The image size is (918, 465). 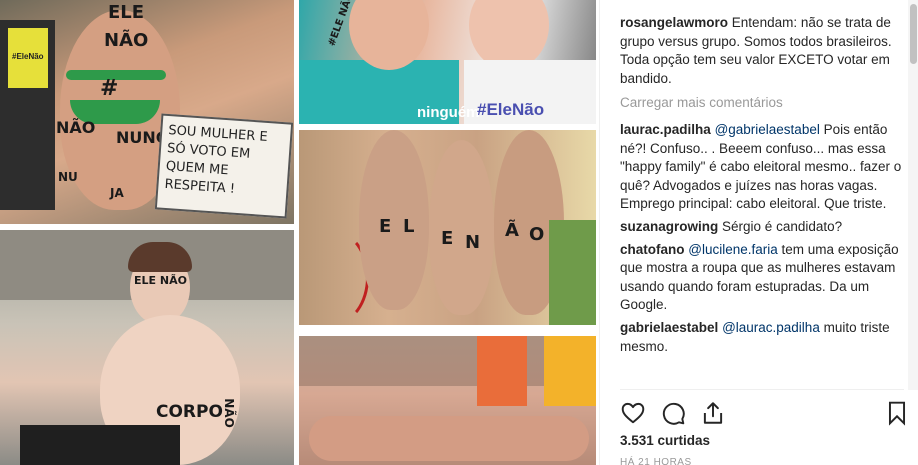 What do you see at coordinates (669, 327) in the screenshot?
I see `comment-username: gabrielaestabel` at bounding box center [669, 327].